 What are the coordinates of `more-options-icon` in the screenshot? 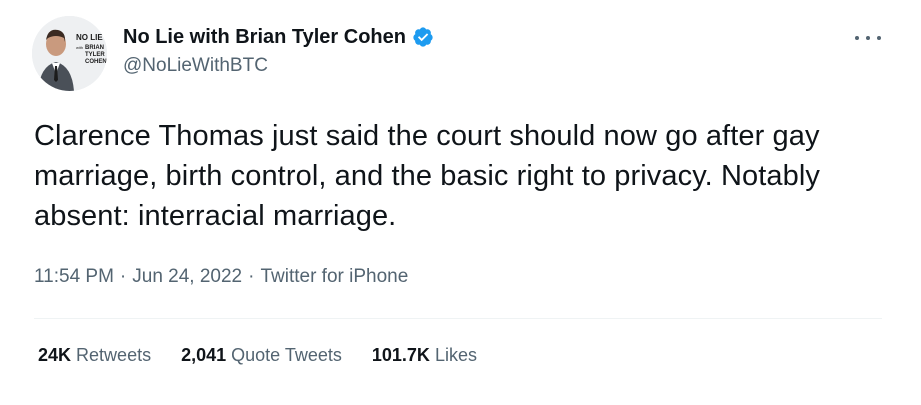 It's located at (868, 38).